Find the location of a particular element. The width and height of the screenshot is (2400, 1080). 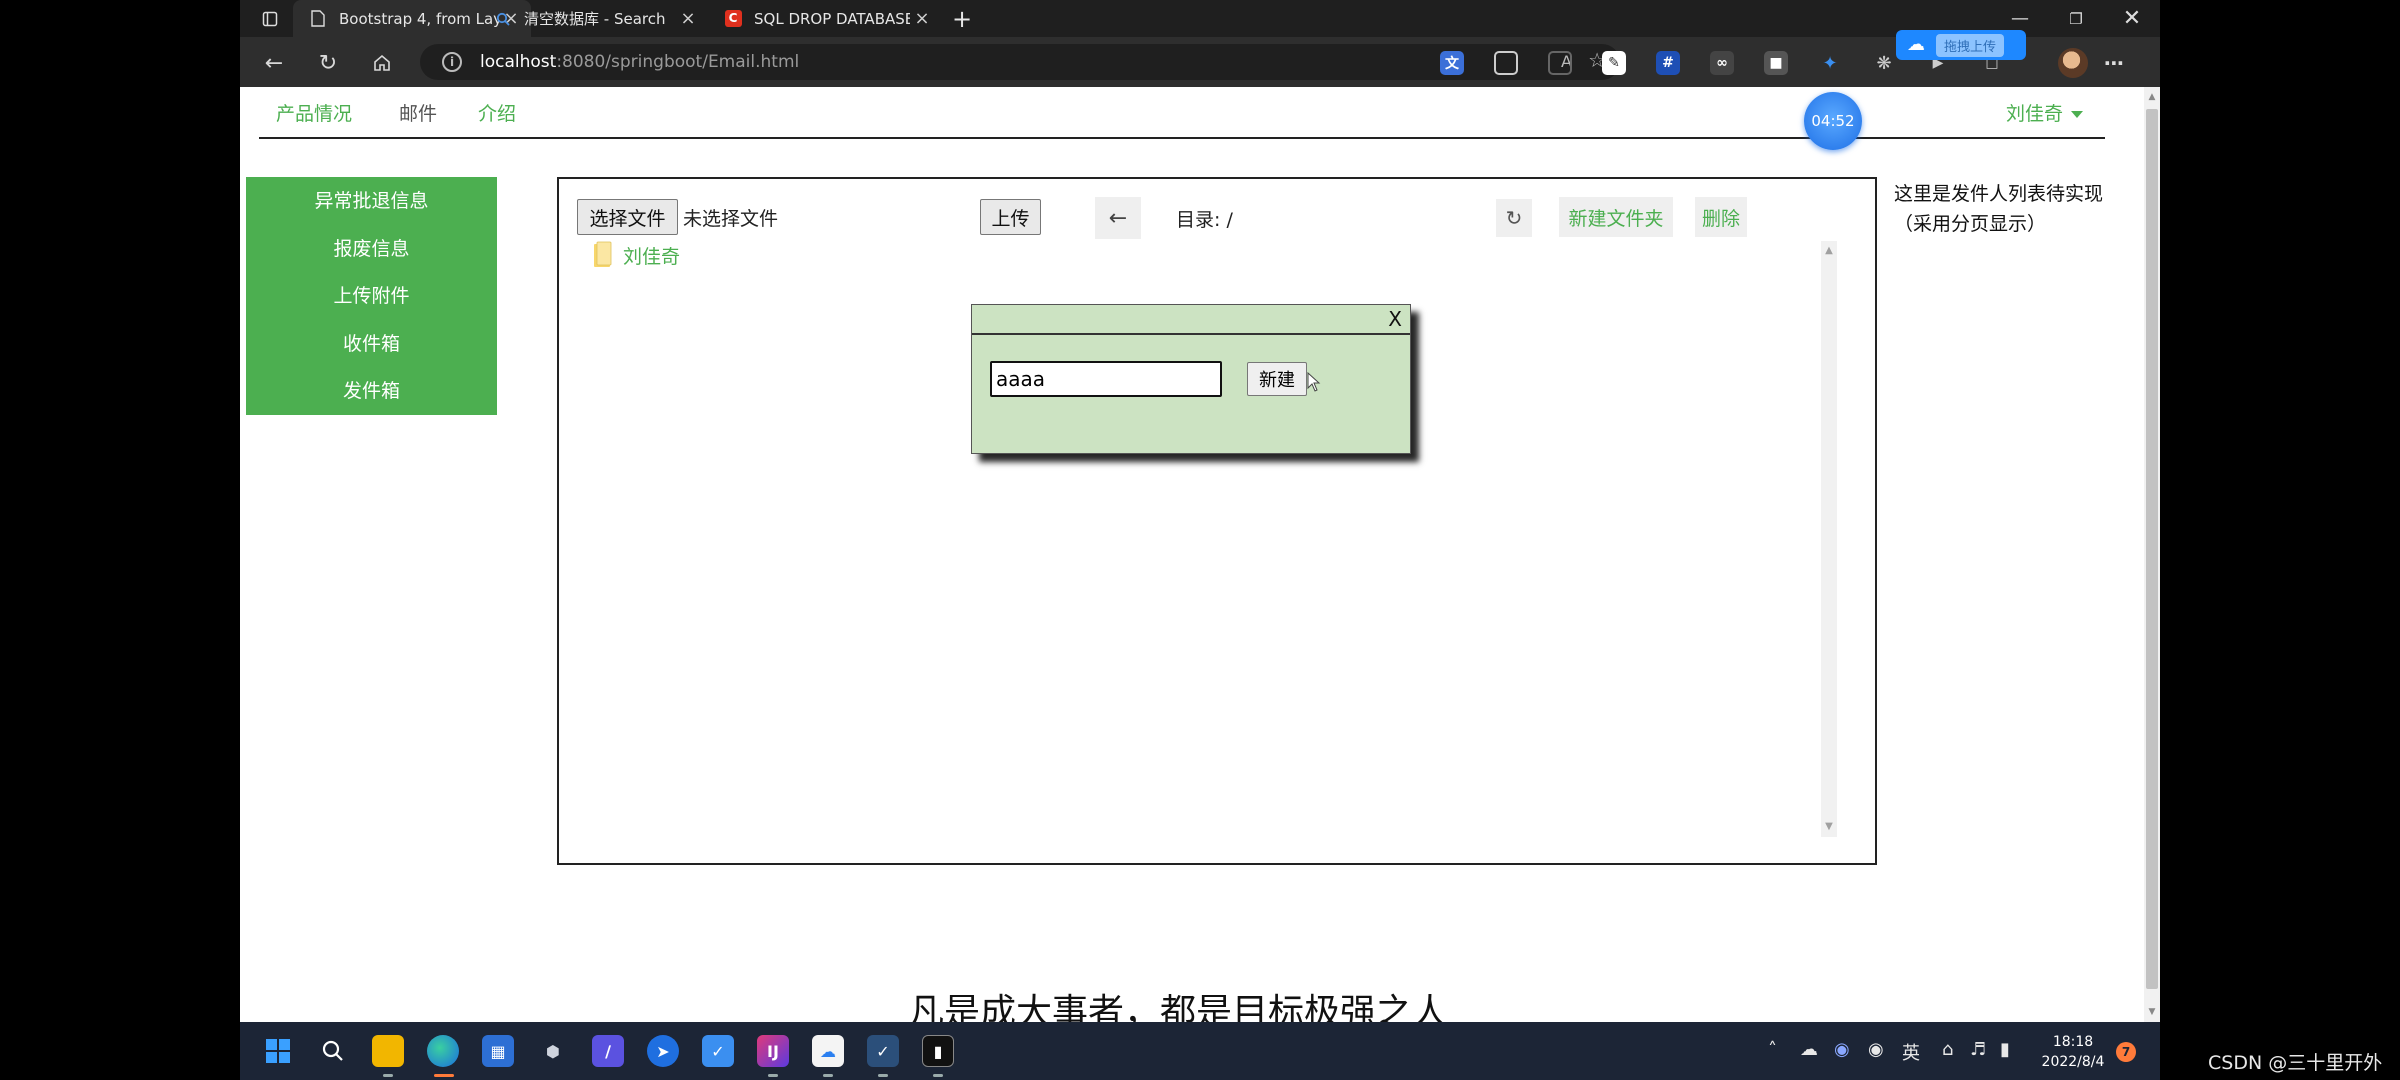

feather-icon: ➤ is located at coordinates (663, 1051).